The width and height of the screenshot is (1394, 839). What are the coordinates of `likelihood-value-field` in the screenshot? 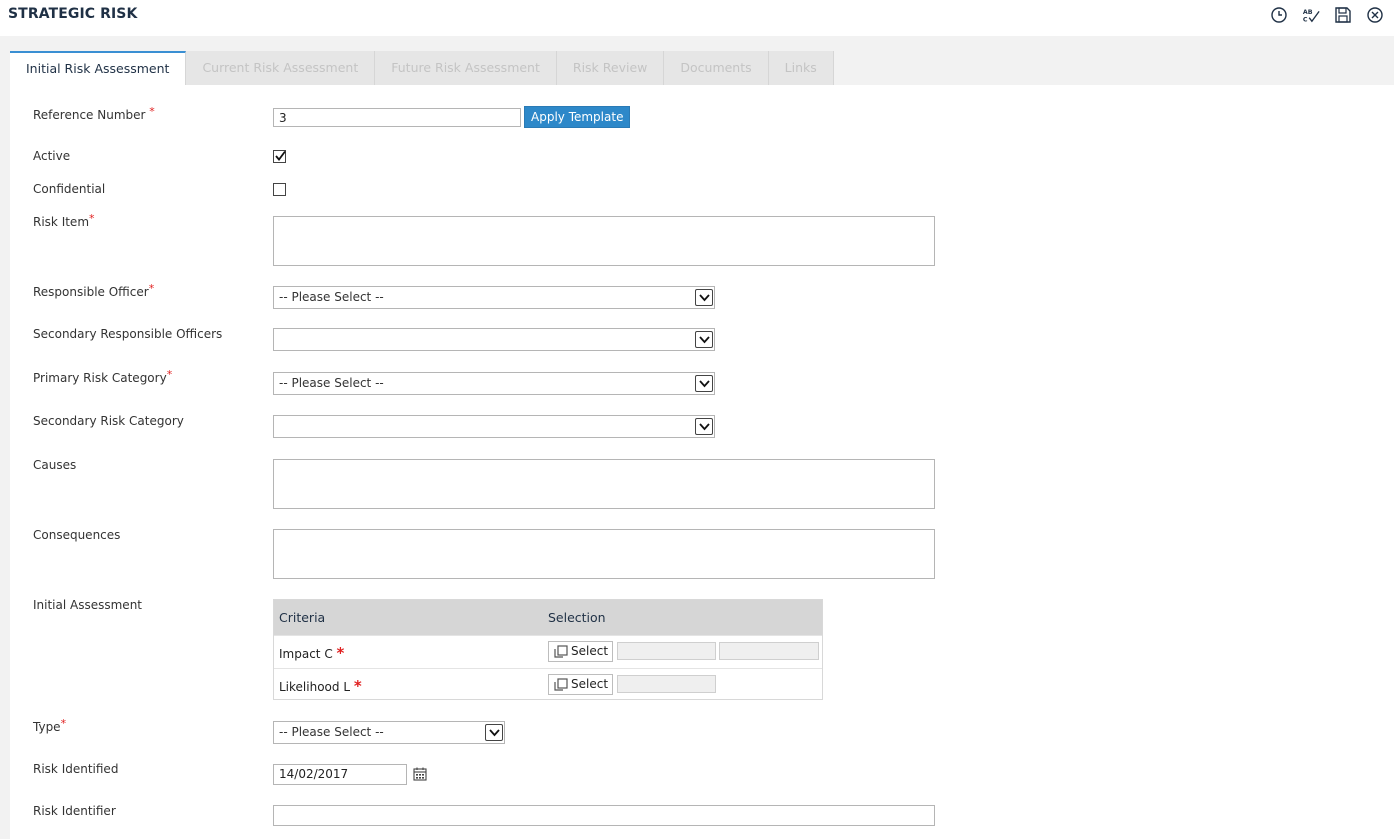 It's located at (666, 684).